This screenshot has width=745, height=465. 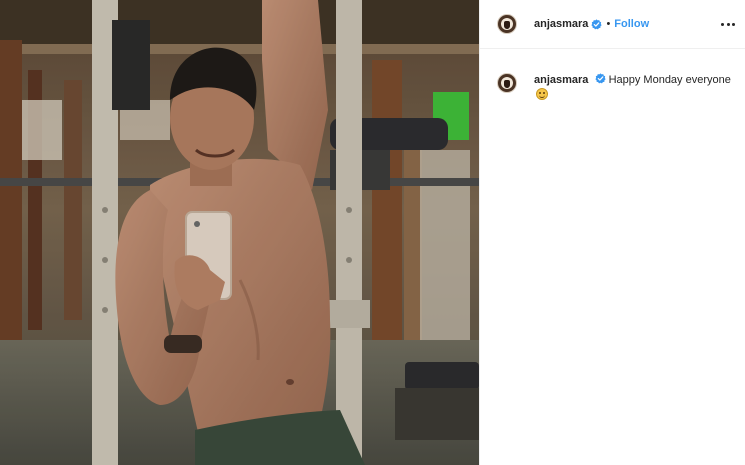 I want to click on post-header: anjasmara • Follow, so click(x=612, y=24).